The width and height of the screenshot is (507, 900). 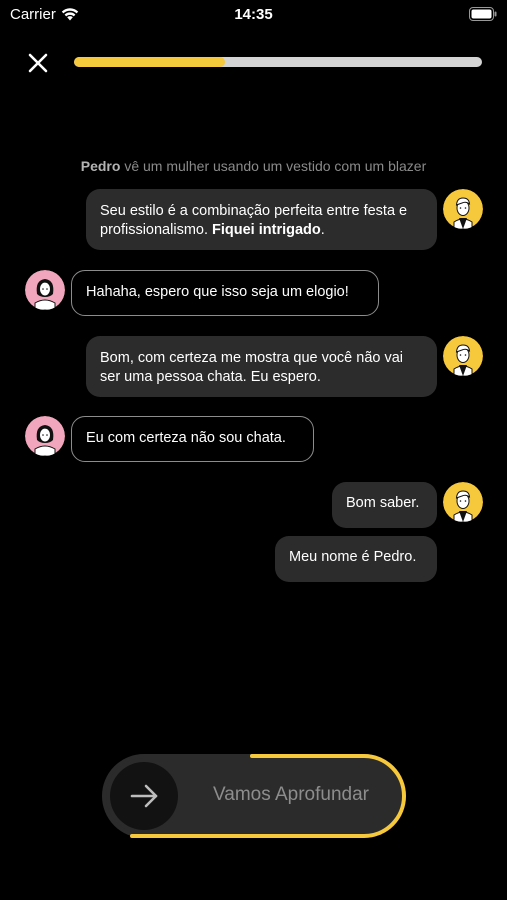 What do you see at coordinates (356, 559) in the screenshot?
I see `message-bubble: Meu nome é Pedro.` at bounding box center [356, 559].